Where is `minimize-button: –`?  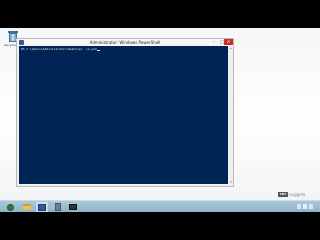
minimize-button: – is located at coordinates (214, 42).